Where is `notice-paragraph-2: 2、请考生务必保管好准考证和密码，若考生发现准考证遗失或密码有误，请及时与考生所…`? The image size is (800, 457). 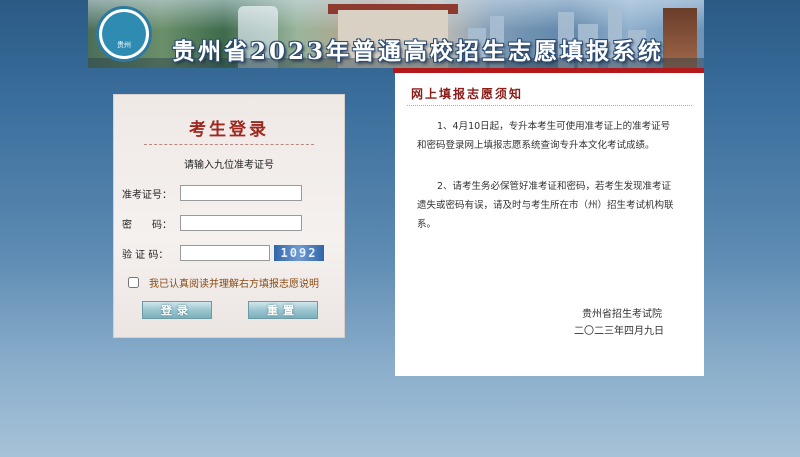
notice-paragraph-2: 2、请考生务必保管好准考证和密码，若考生发现准考证遗失或密码有误，请及时与考生所… is located at coordinates (545, 205).